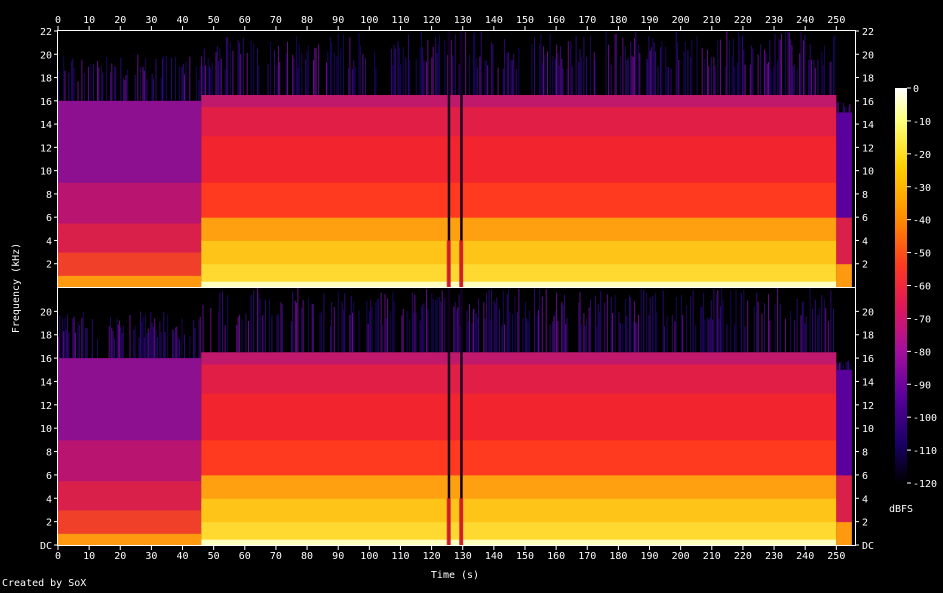  What do you see at coordinates (58, 556) in the screenshot?
I see `x-tick-label-bottom: 0` at bounding box center [58, 556].